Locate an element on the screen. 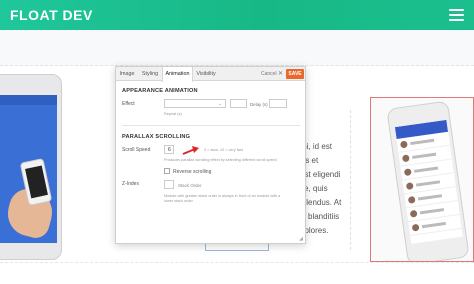  scroll-speed-label: Scroll Speed is located at coordinates (136, 150).